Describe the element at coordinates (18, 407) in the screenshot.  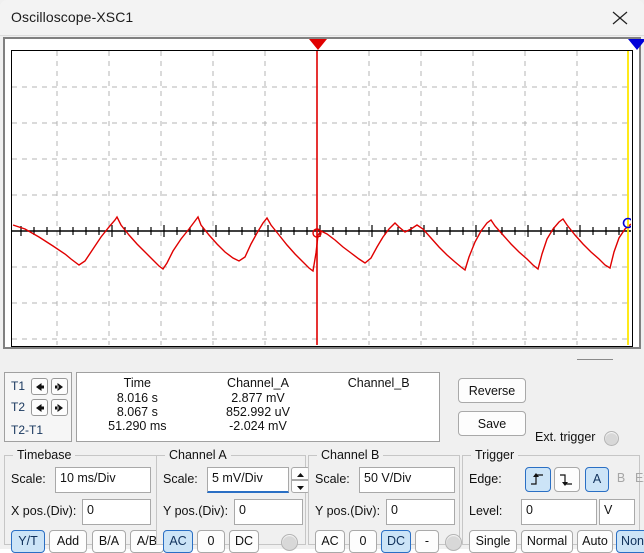
I see `cursor-t2-label: T2` at that location.